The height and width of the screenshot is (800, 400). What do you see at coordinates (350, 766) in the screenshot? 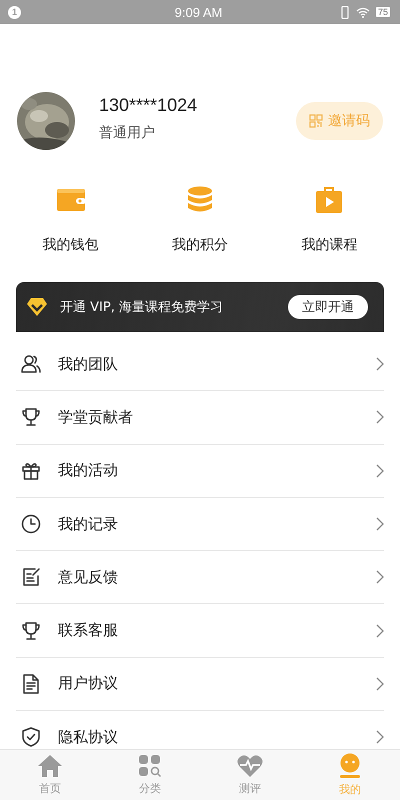
I see `smiley-icon` at bounding box center [350, 766].